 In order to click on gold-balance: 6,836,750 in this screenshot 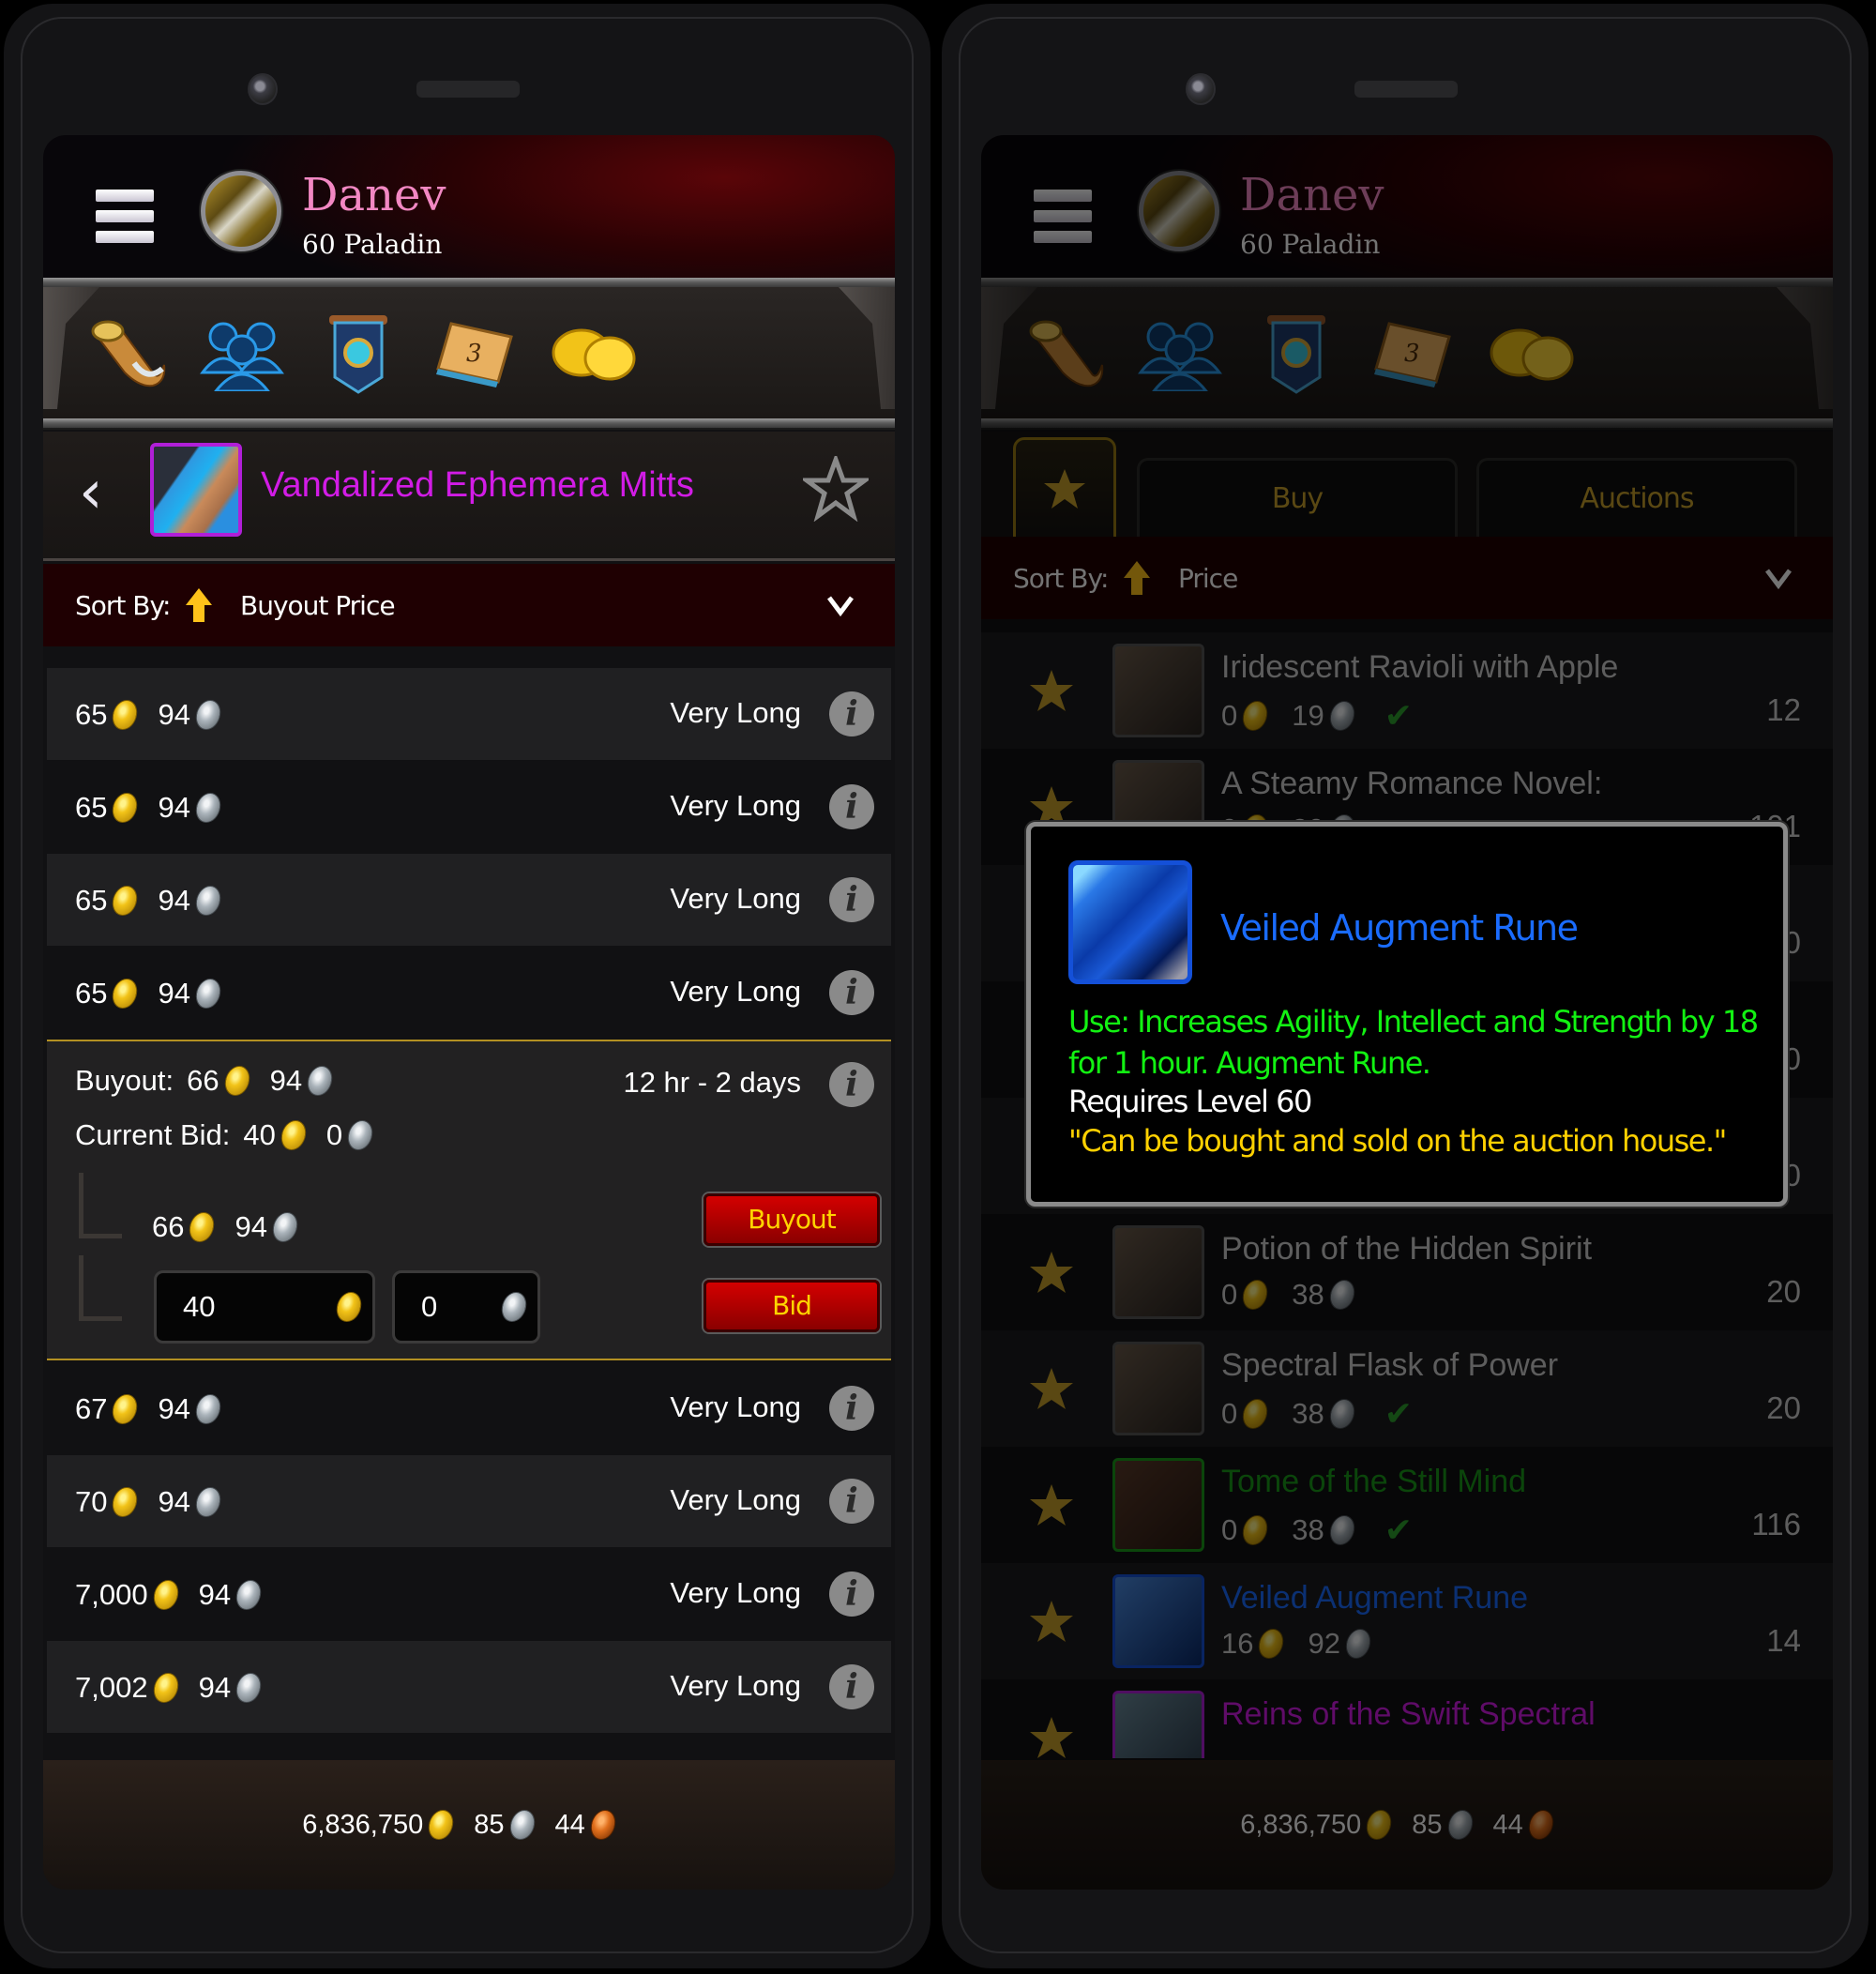, I will do `click(1301, 1825)`.